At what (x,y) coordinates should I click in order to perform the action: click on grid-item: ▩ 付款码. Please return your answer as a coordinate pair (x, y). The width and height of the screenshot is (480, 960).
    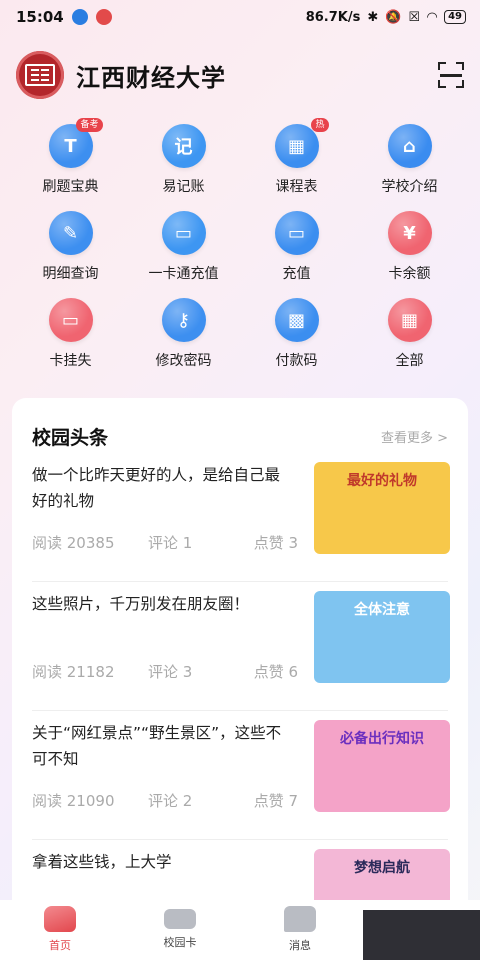
    Looking at the image, I should click on (296, 341).